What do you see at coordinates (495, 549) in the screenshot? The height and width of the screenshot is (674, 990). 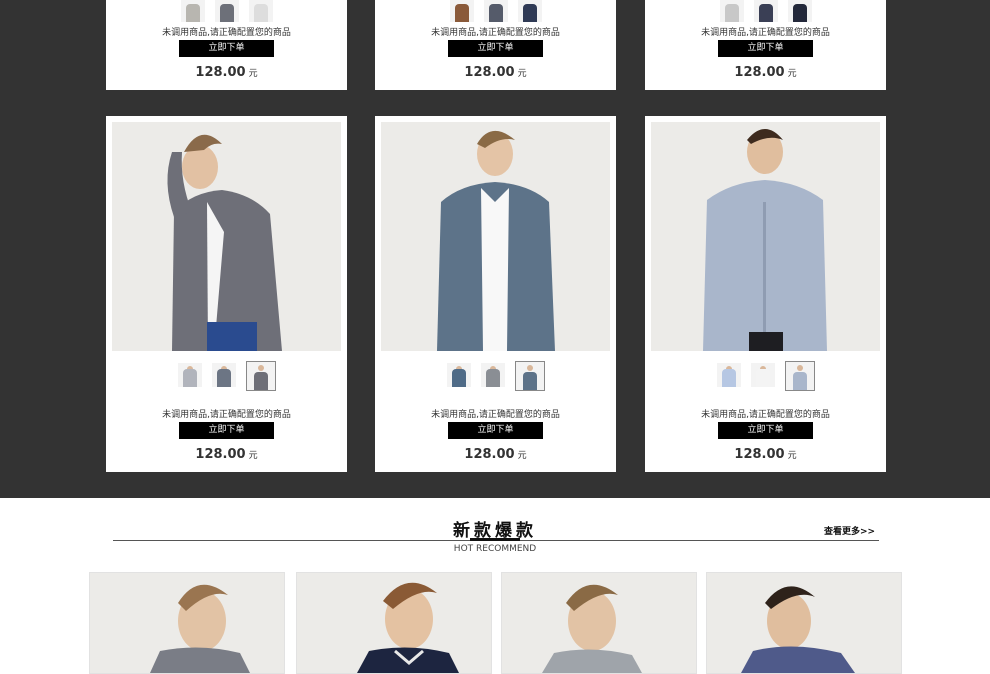 I see `section-subtitle: HOT RECOMMEND` at bounding box center [495, 549].